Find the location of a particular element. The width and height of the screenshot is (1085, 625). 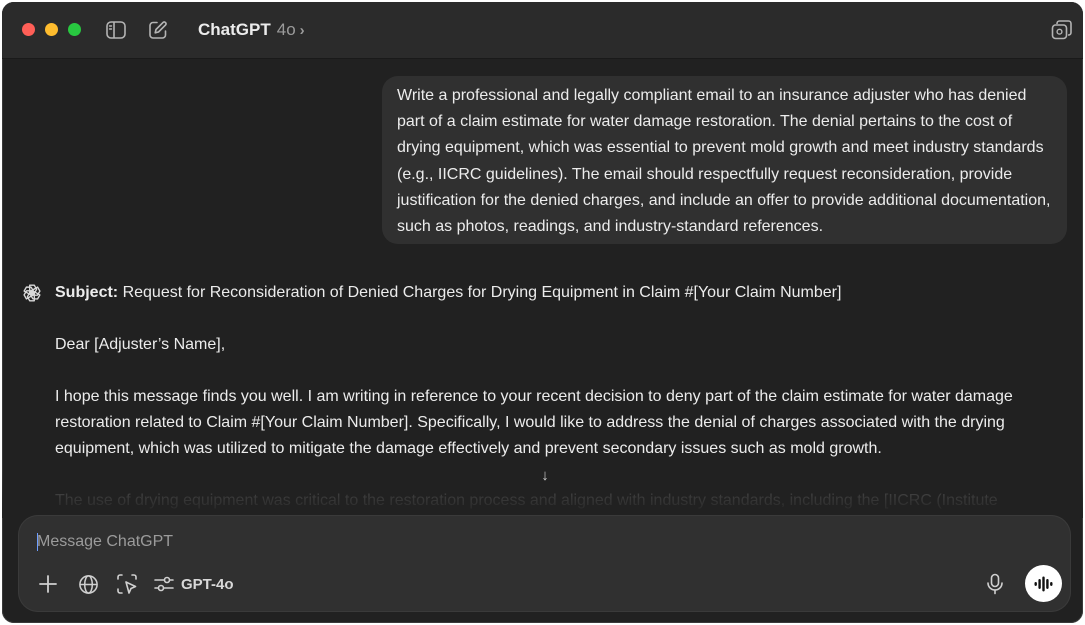

chevron-right-icon: › is located at coordinates (302, 30).